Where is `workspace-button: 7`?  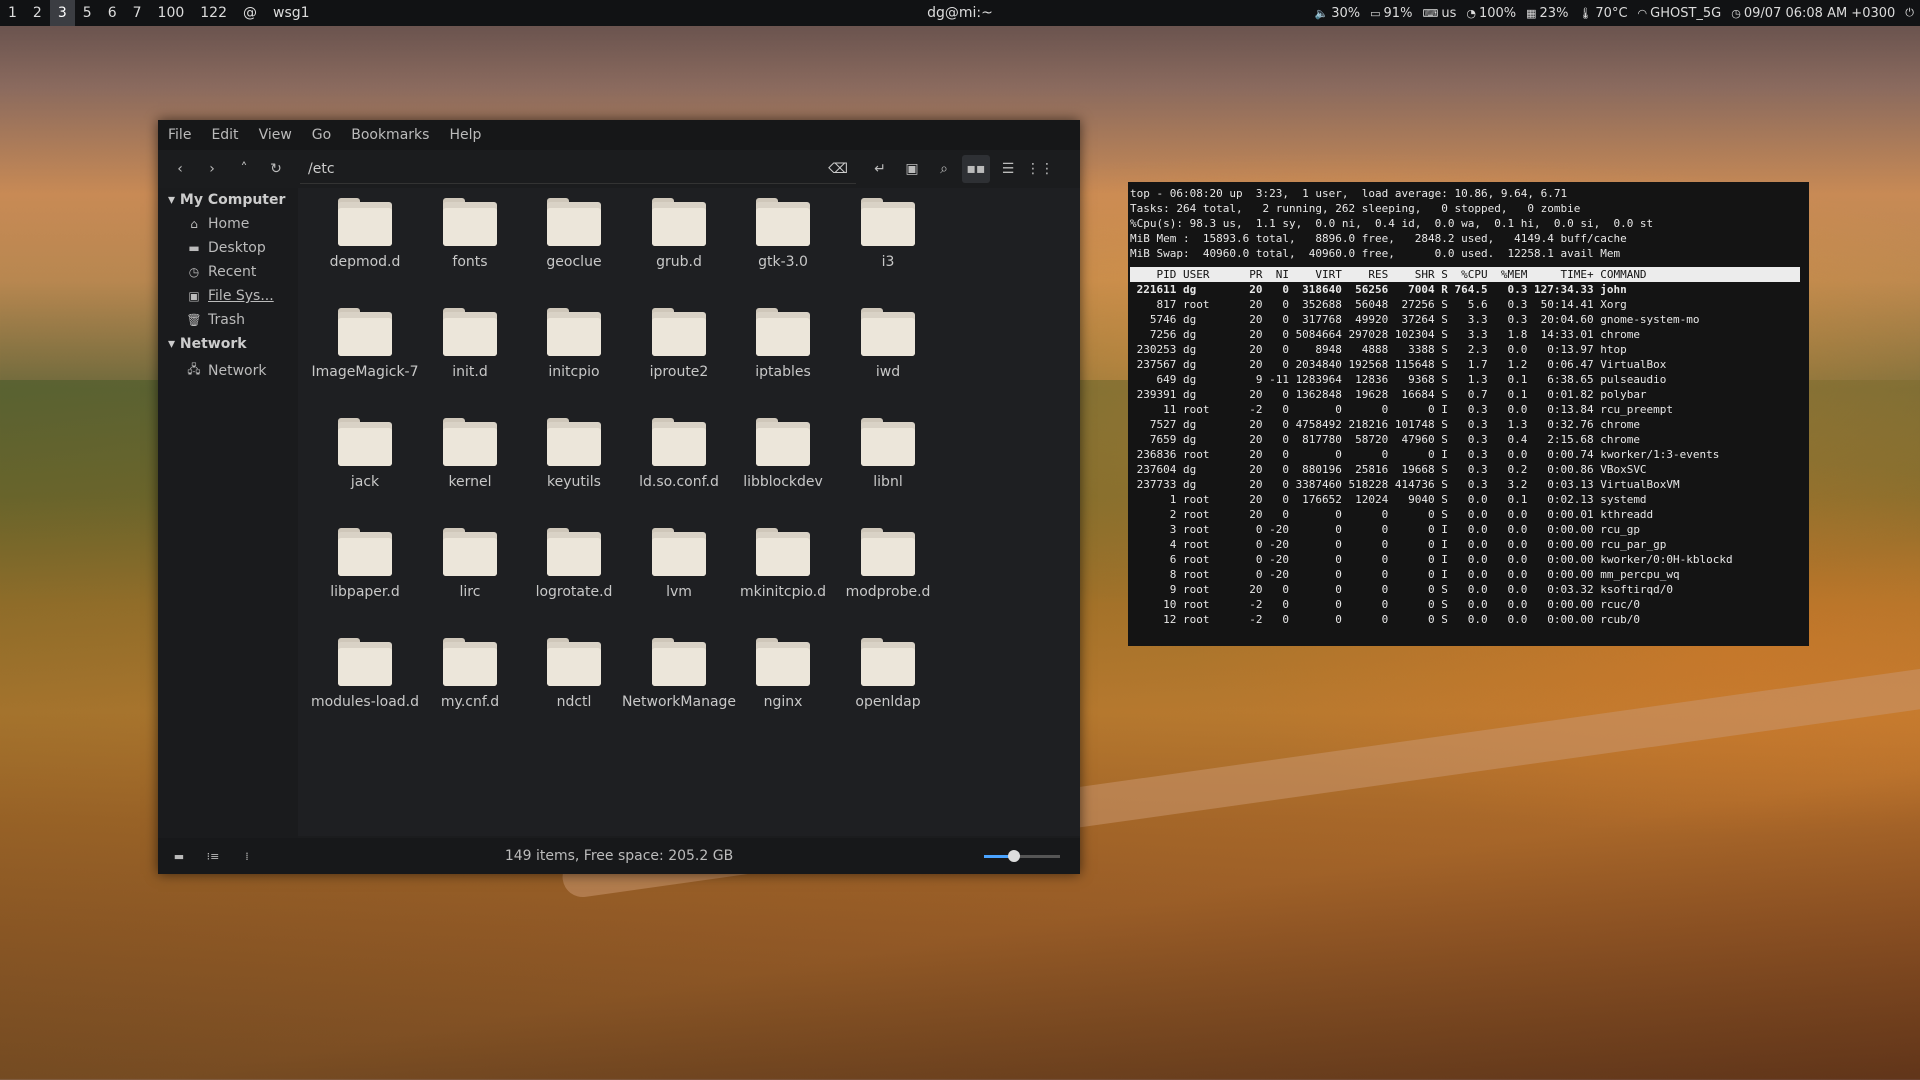
workspace-button: 7 is located at coordinates (137, 13).